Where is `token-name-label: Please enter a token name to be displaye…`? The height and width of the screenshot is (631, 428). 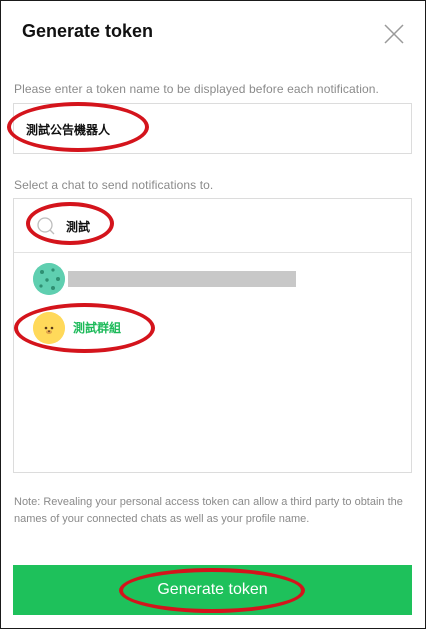 token-name-label: Please enter a token name to be displaye… is located at coordinates (196, 89).